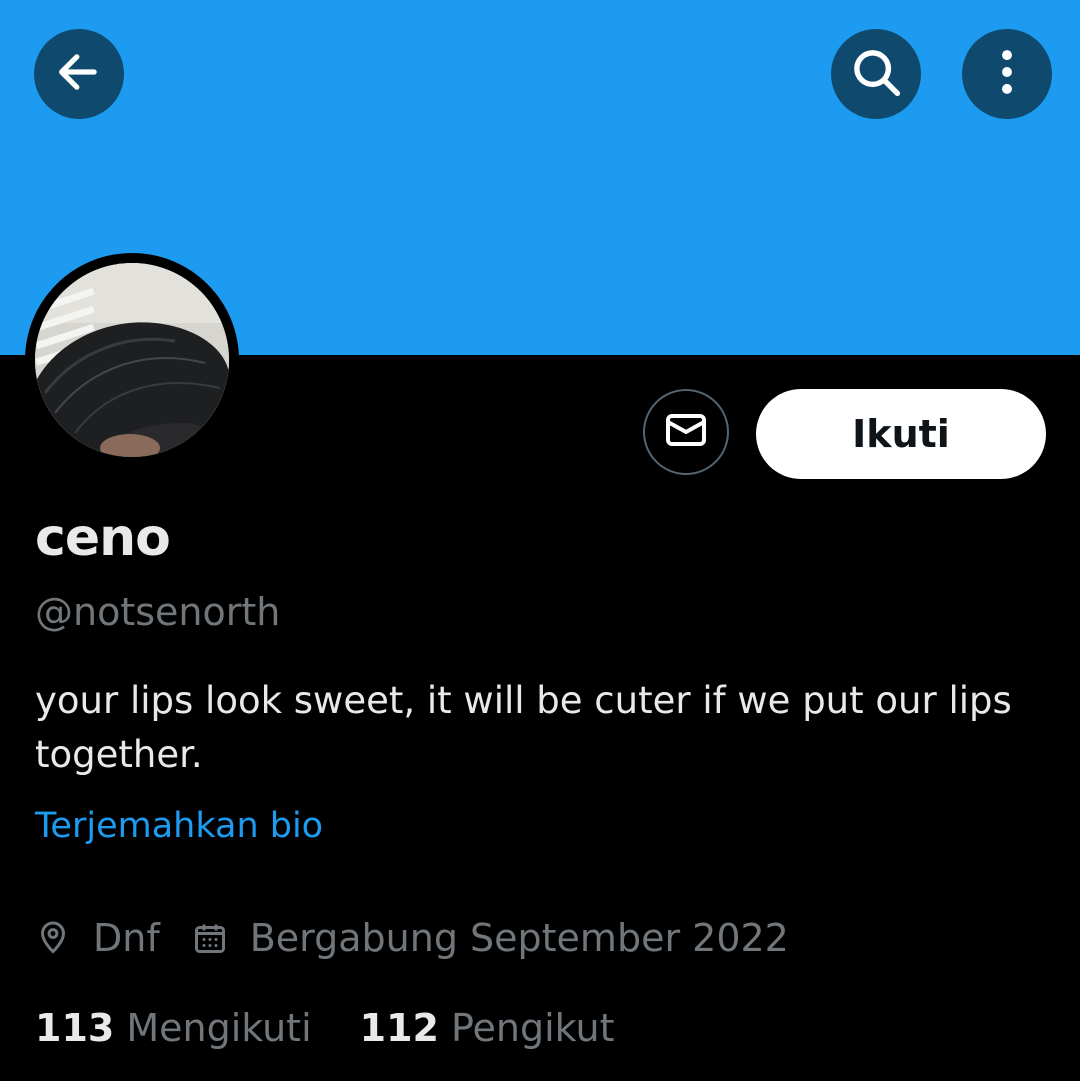 The image size is (1080, 1081). I want to click on more-vertical-icon, so click(1007, 74).